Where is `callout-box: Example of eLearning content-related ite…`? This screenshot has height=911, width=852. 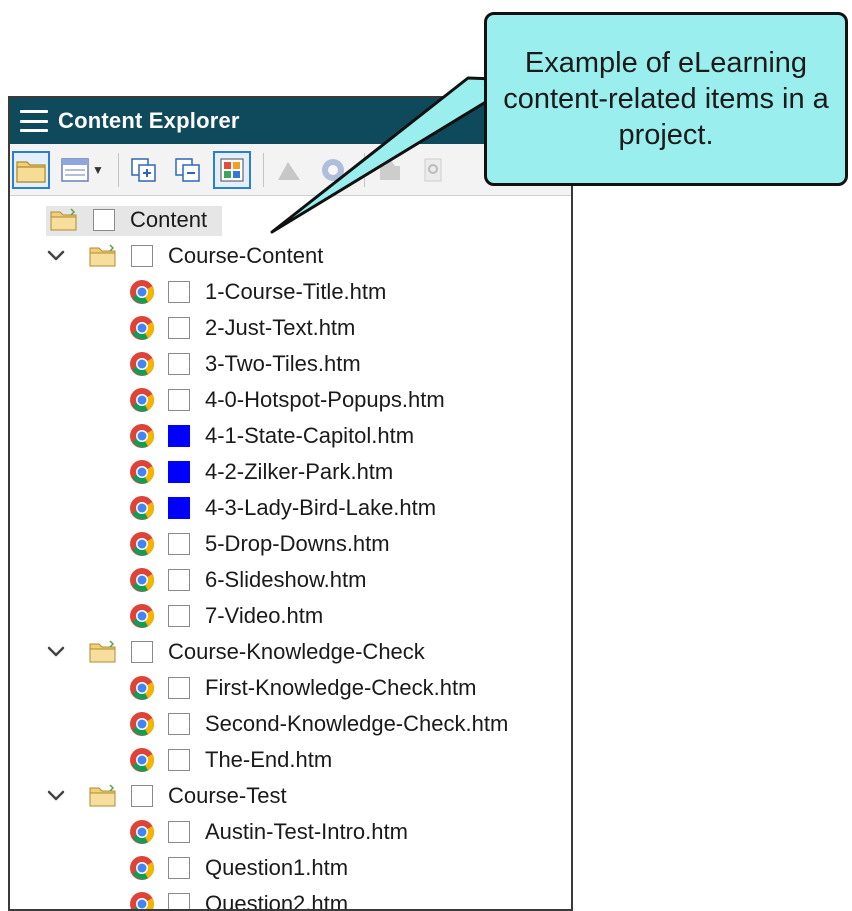 callout-box: Example of eLearning content-related ite… is located at coordinates (666, 99).